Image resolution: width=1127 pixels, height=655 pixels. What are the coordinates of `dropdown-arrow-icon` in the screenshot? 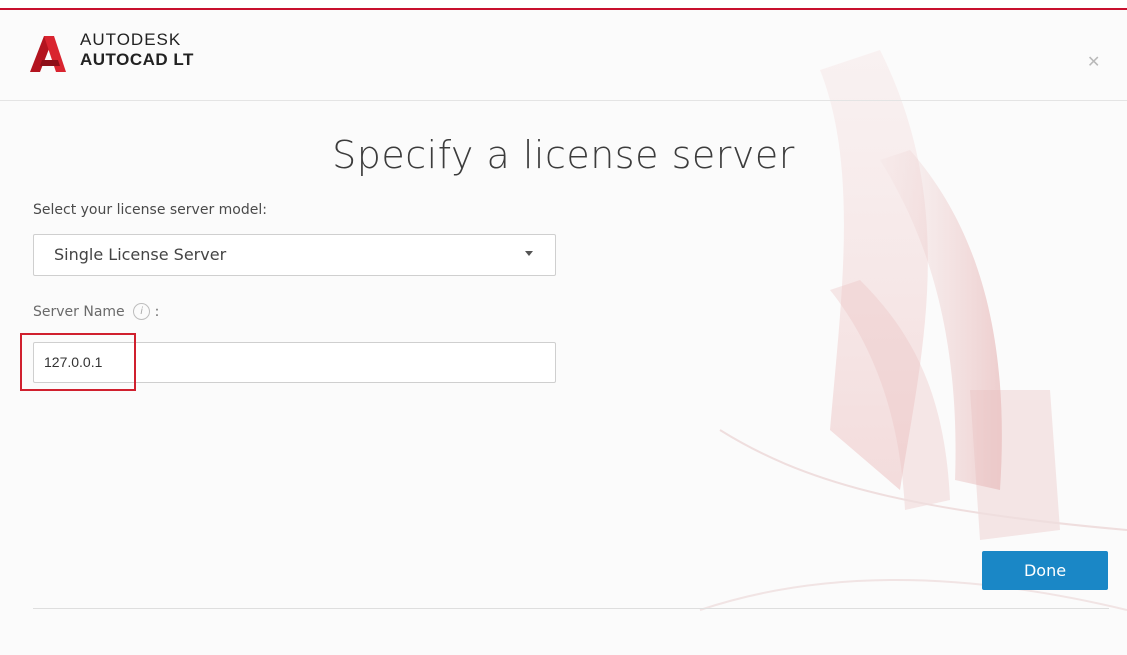 It's located at (529, 253).